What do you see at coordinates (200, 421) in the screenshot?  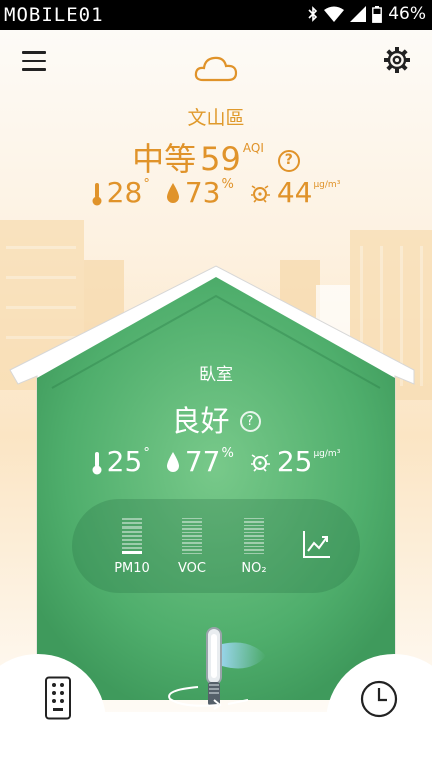 I see `room-status-label: 良好` at bounding box center [200, 421].